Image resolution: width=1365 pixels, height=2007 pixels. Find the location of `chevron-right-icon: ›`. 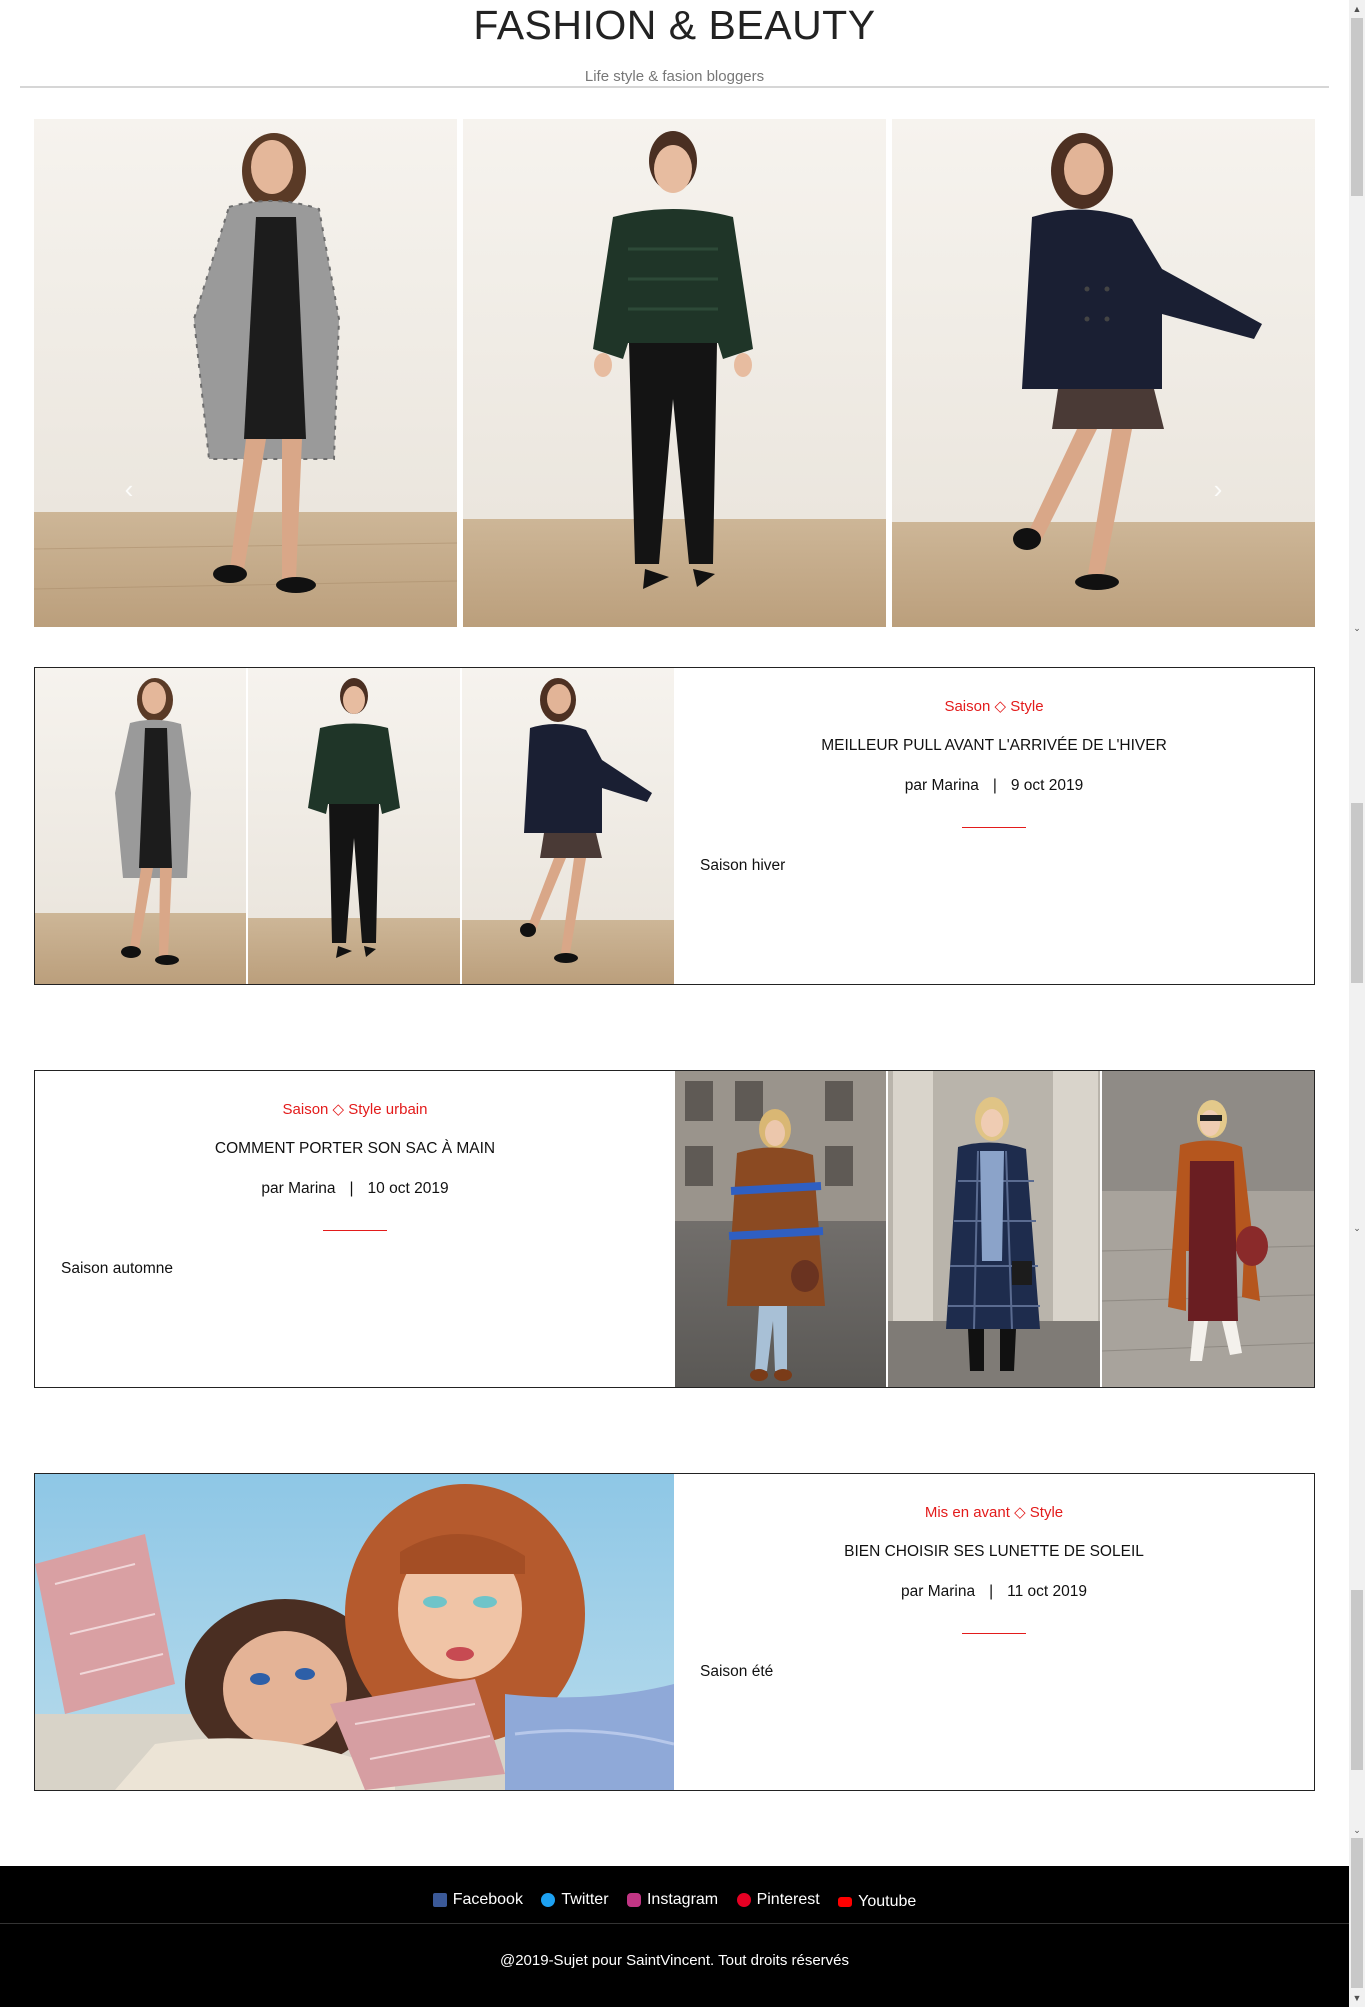

chevron-right-icon: › is located at coordinates (1218, 489).